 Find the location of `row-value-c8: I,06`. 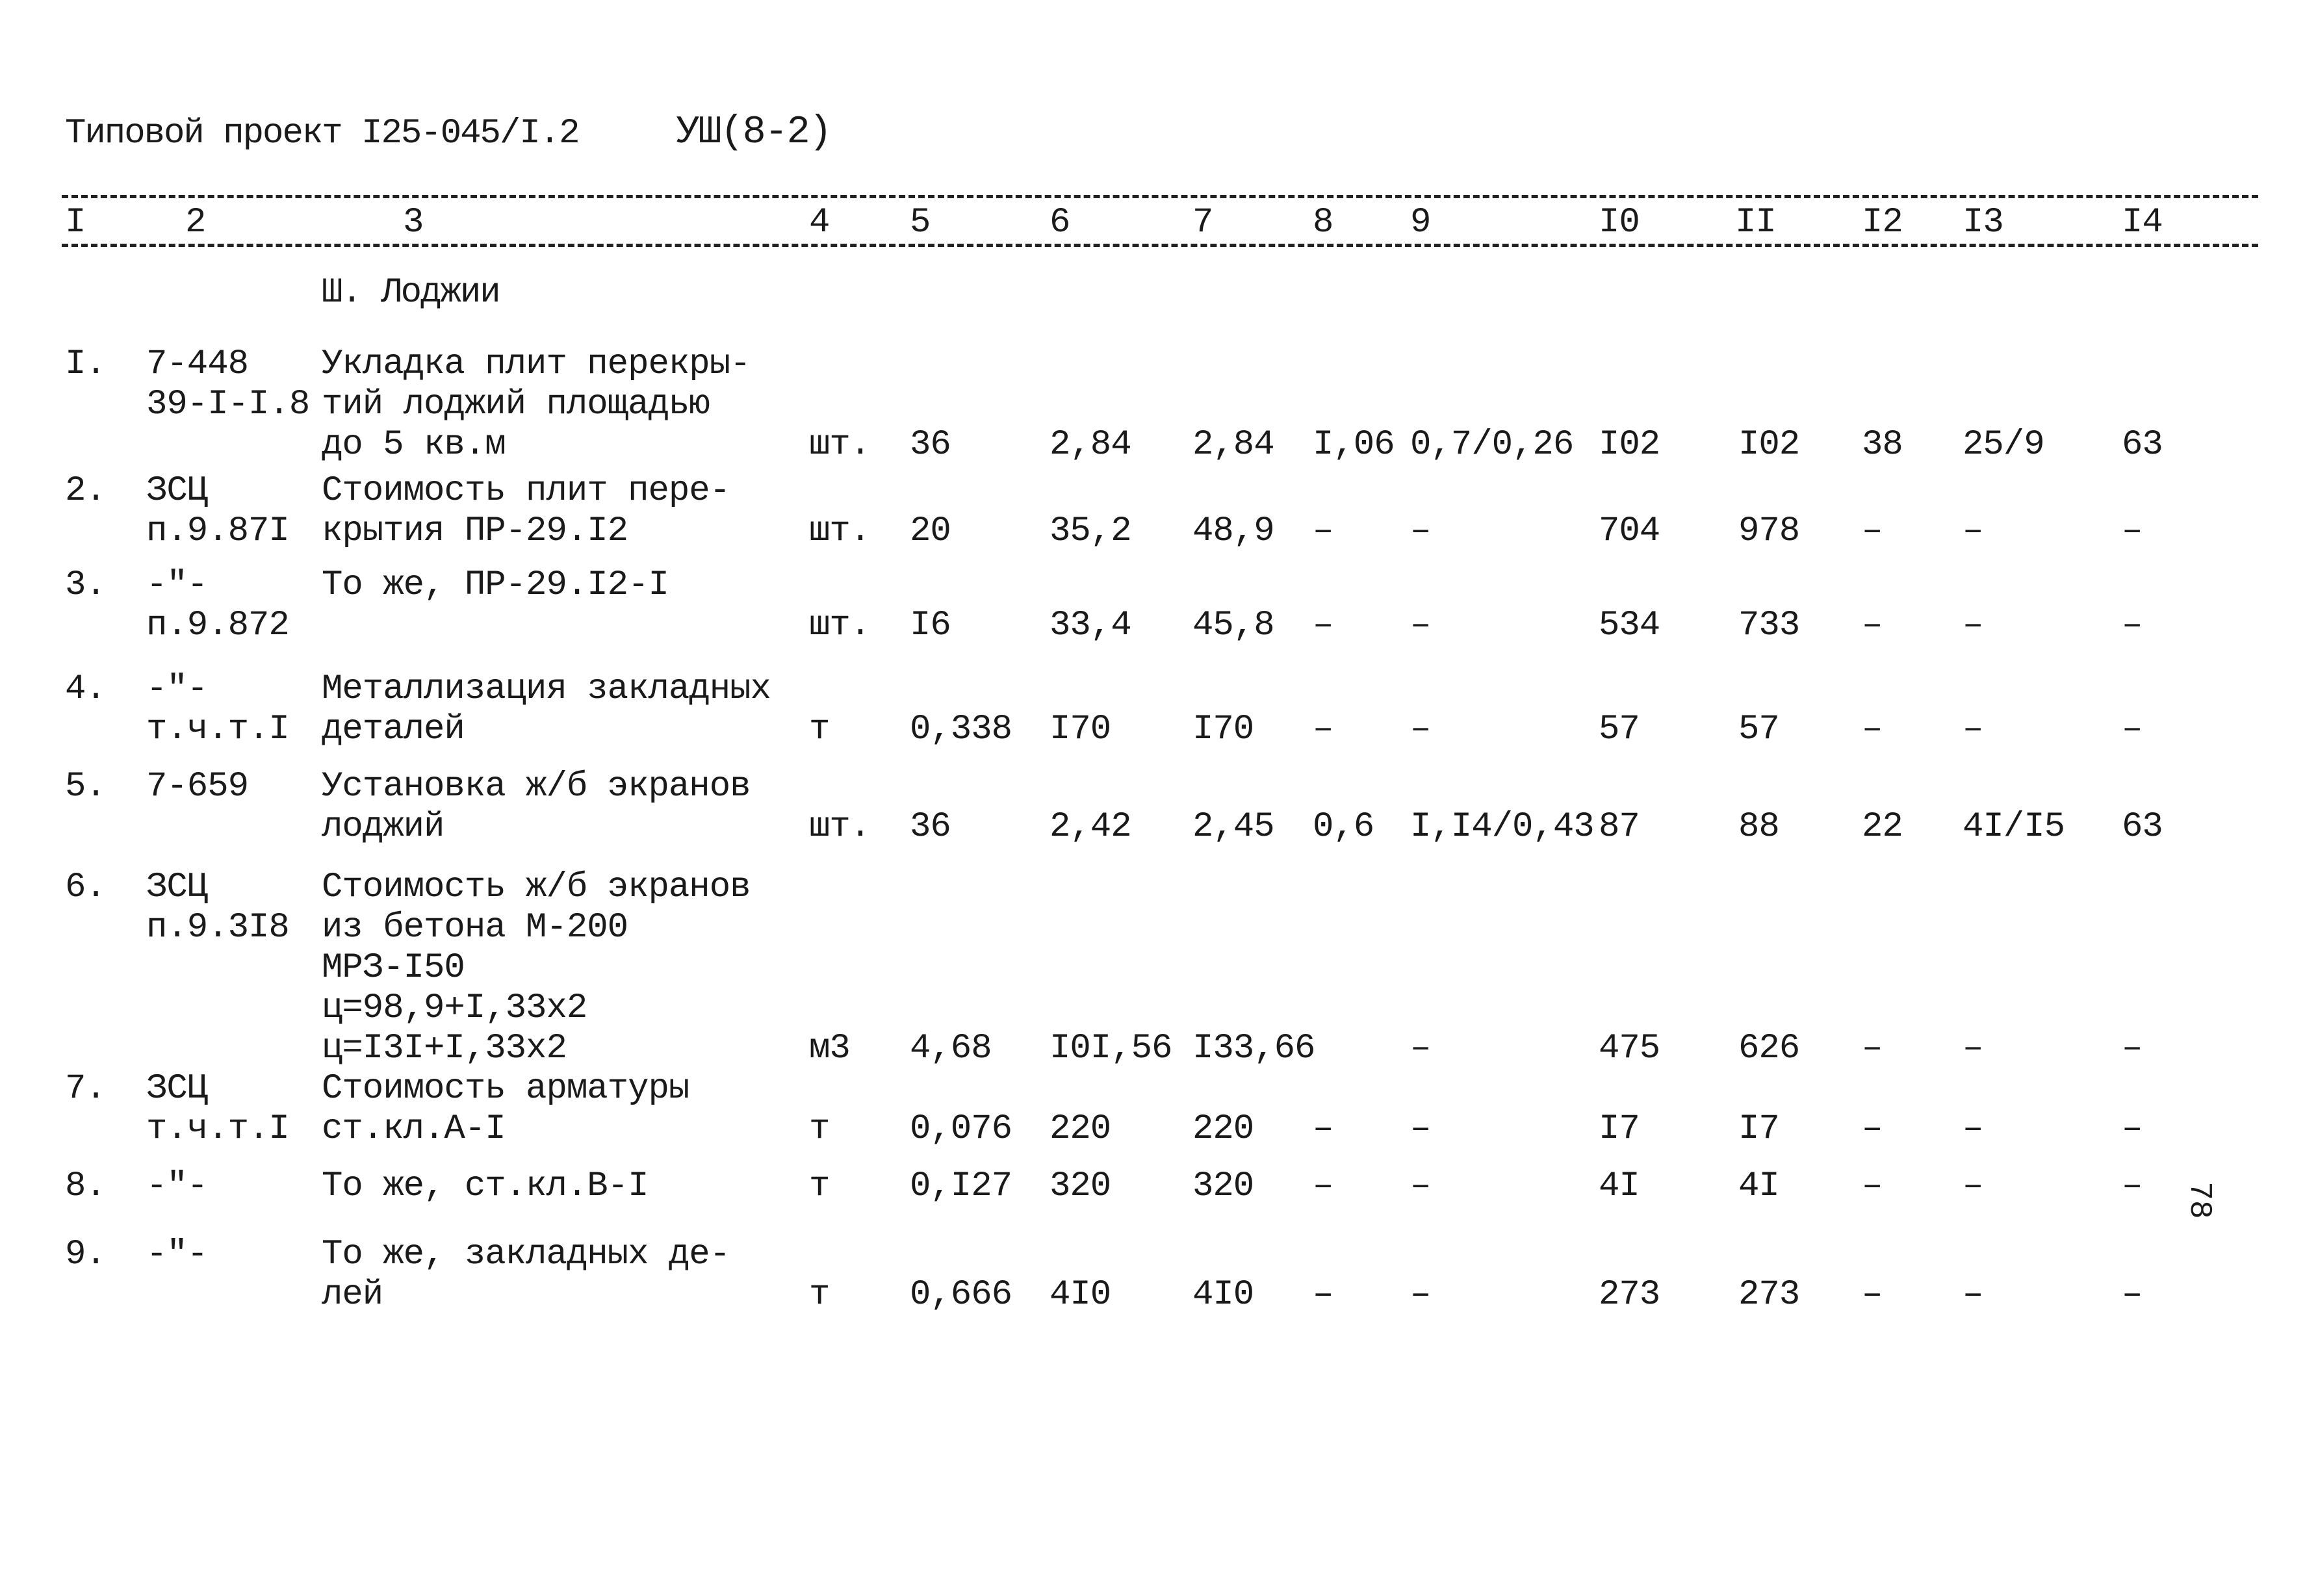

row-value-c8: I,06 is located at coordinates (1354, 445).